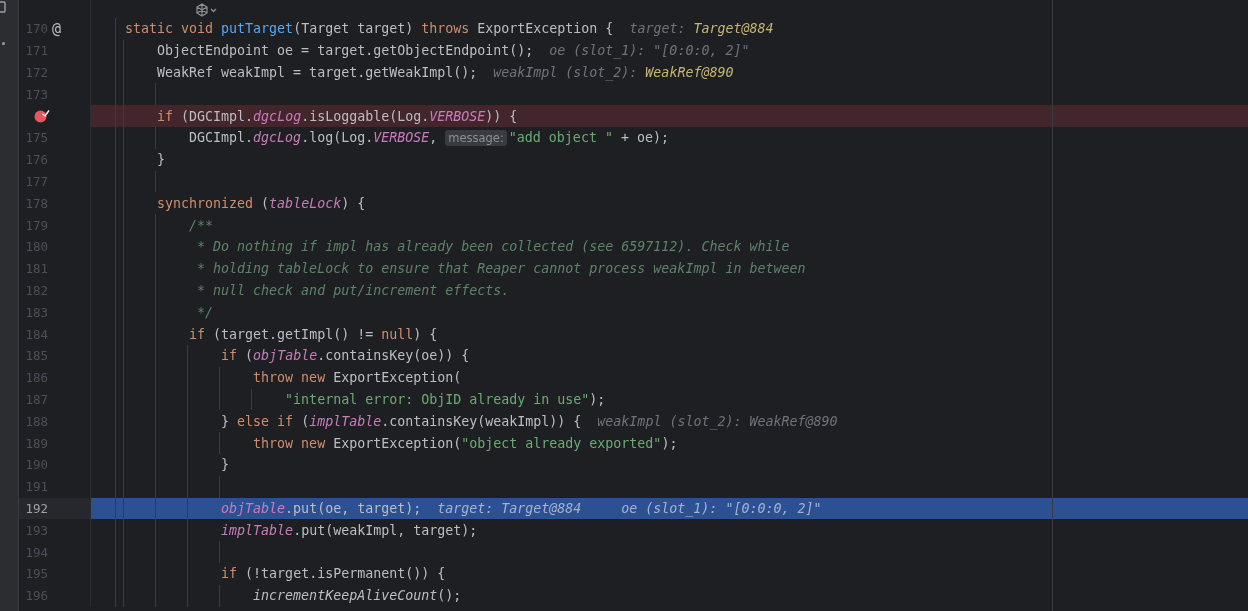 This screenshot has height=611, width=1248. What do you see at coordinates (501, 269) in the screenshot?
I see `code-text: * holding tableLock to ensure that Reaper cannot process weakImpl in between` at bounding box center [501, 269].